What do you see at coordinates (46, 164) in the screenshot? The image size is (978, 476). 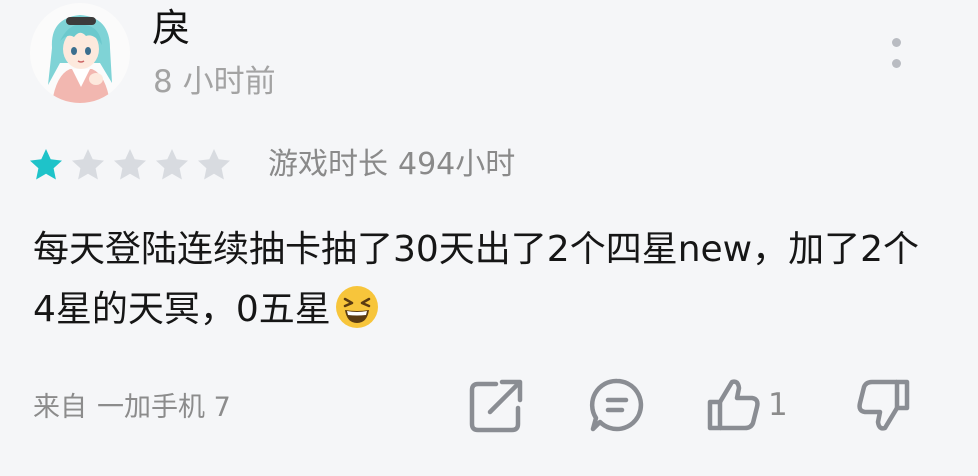 I see `star-filled-icon` at bounding box center [46, 164].